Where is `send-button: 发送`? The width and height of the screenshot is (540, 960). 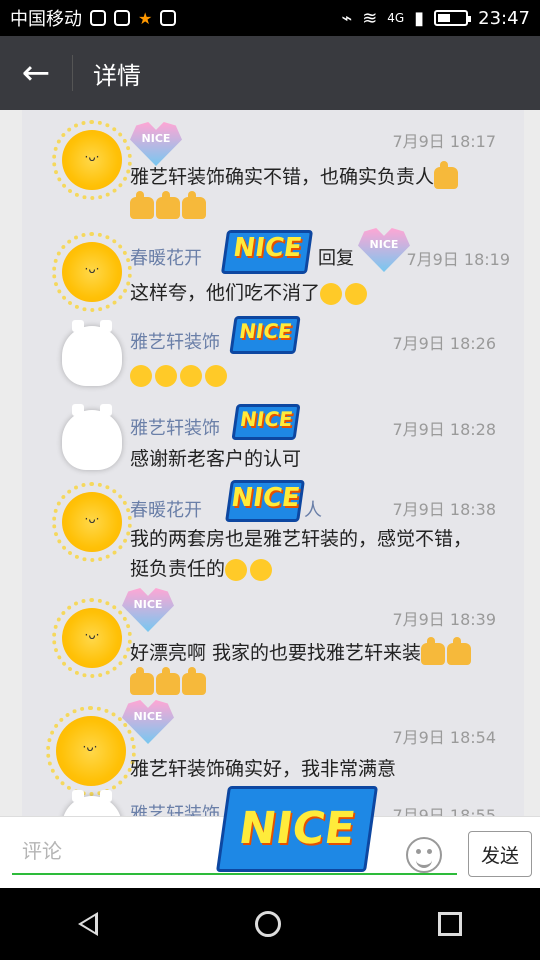 send-button: 发送 is located at coordinates (500, 854).